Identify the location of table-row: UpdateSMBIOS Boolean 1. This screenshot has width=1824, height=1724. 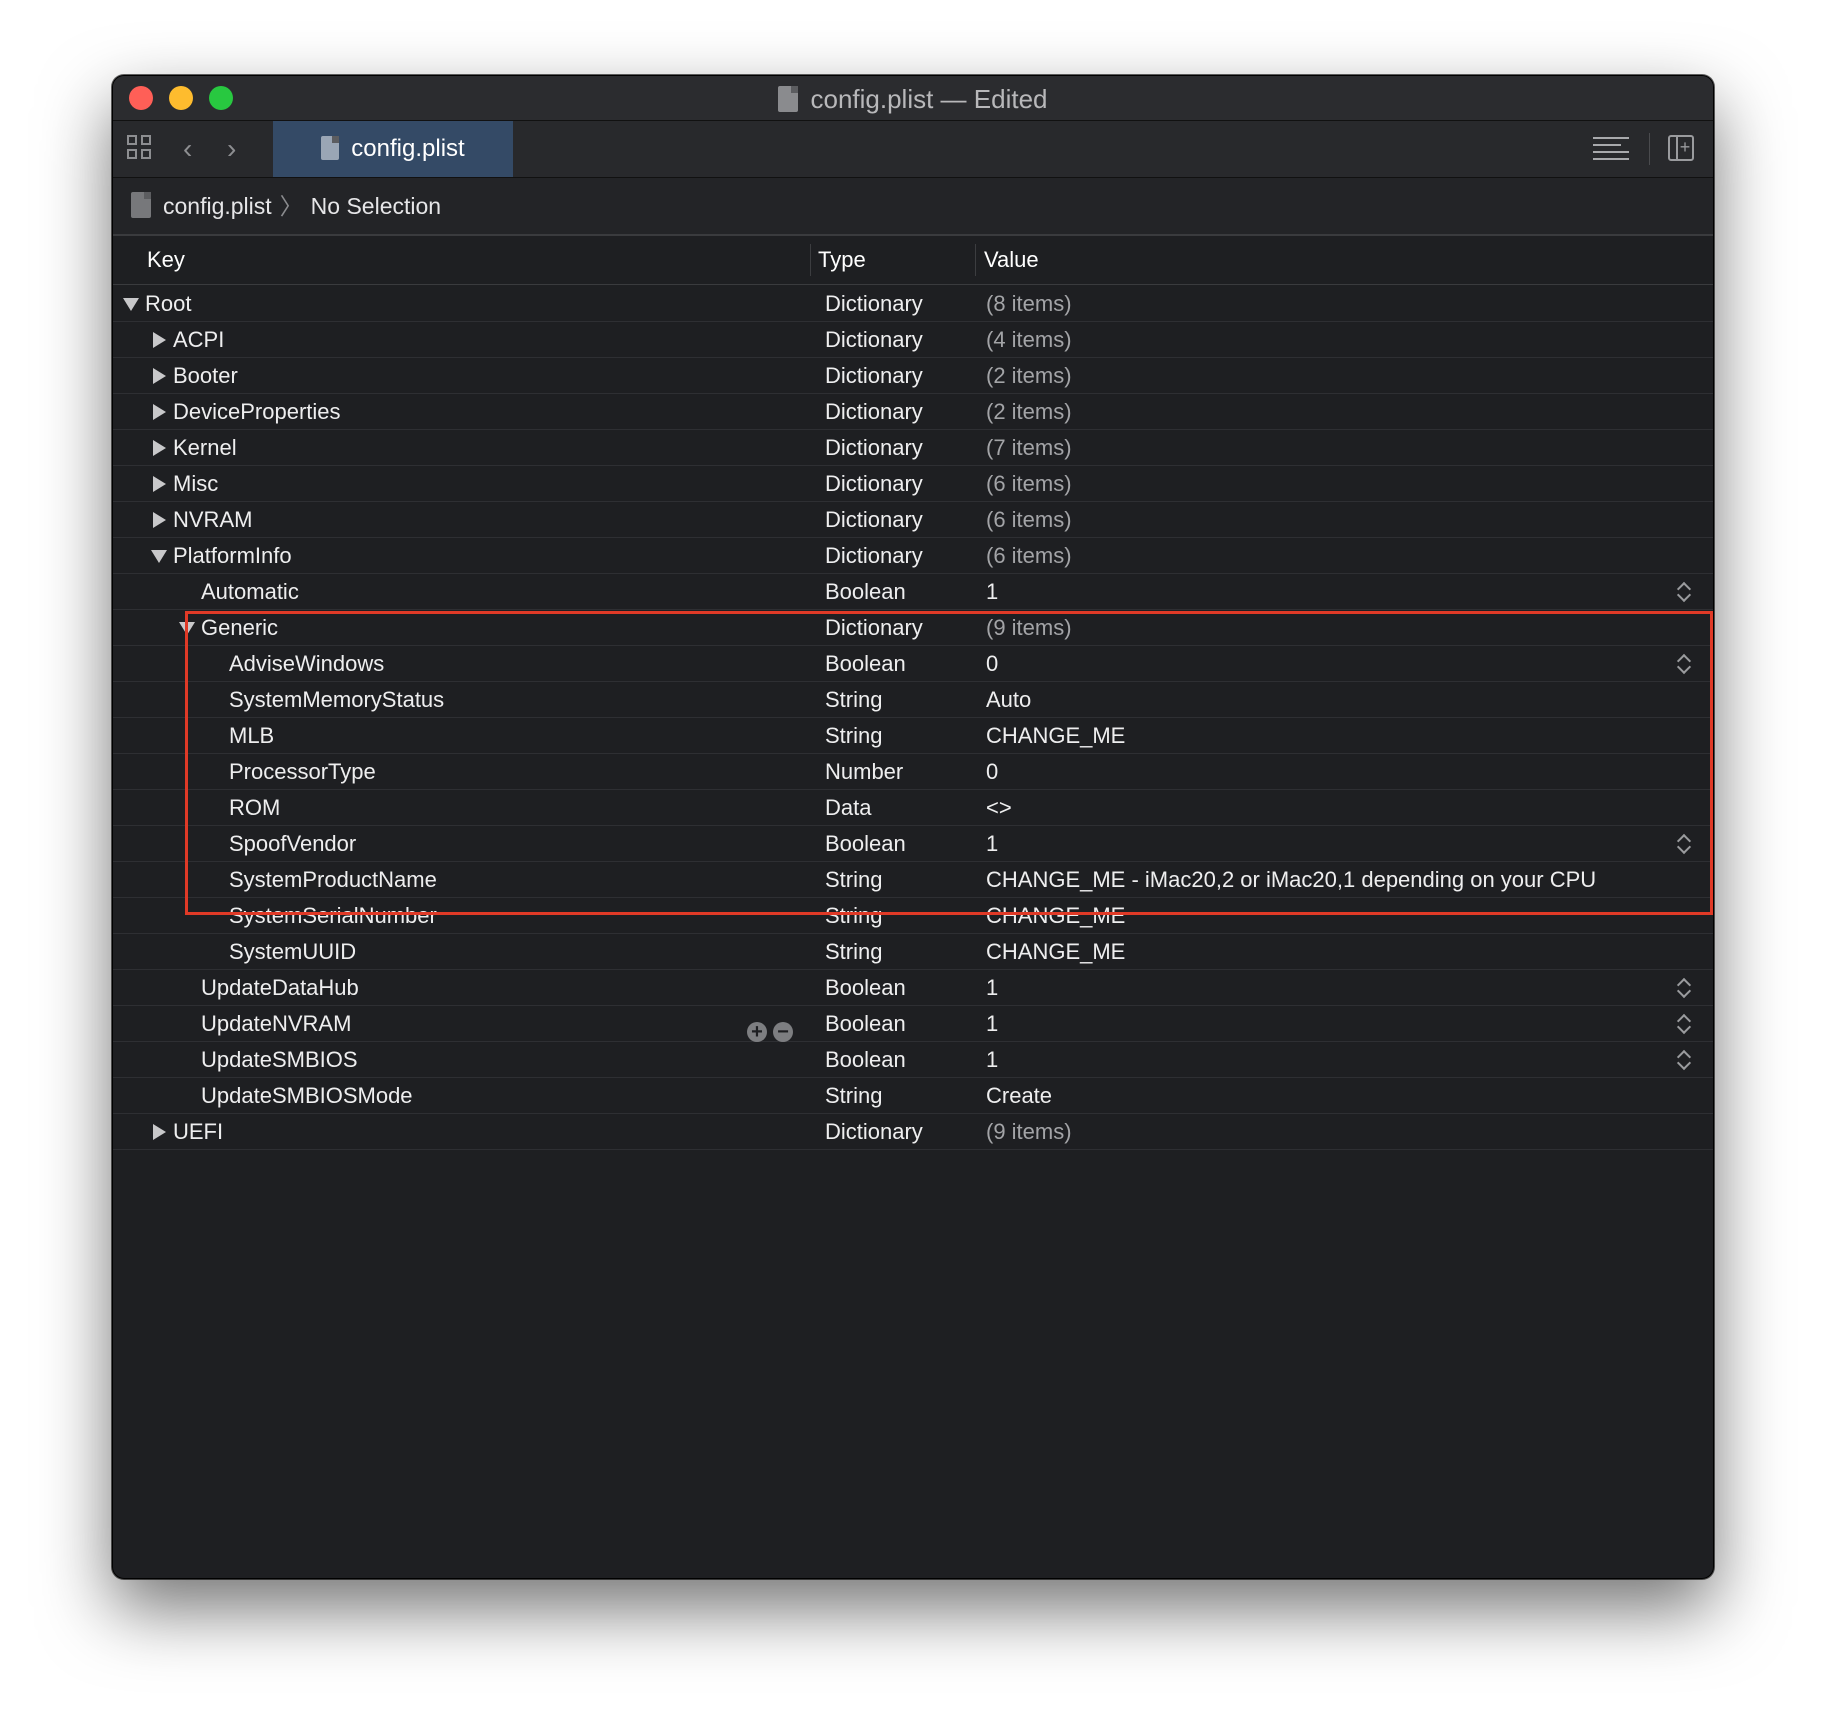
(913, 1060).